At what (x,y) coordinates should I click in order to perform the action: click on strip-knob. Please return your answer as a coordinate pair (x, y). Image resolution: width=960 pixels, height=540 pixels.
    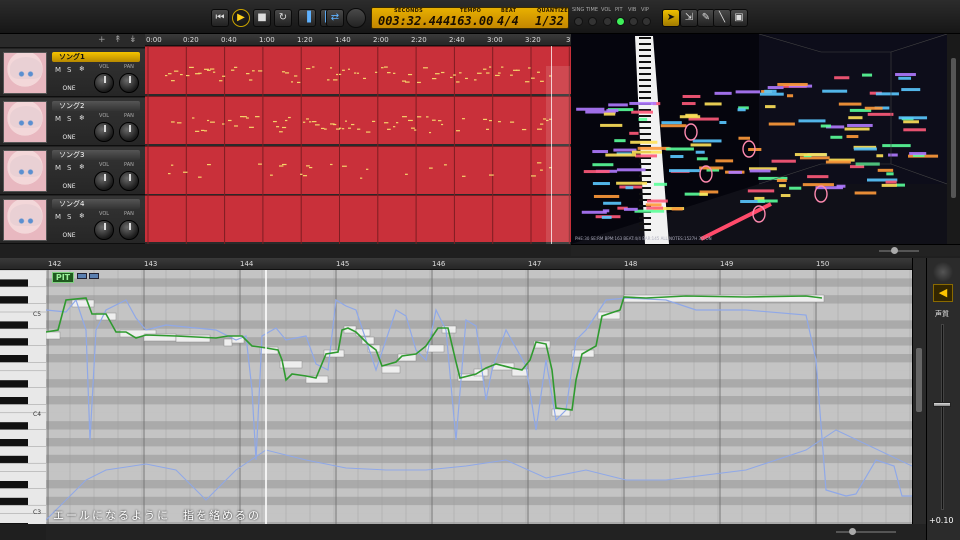
    Looking at the image, I should click on (943, 272).